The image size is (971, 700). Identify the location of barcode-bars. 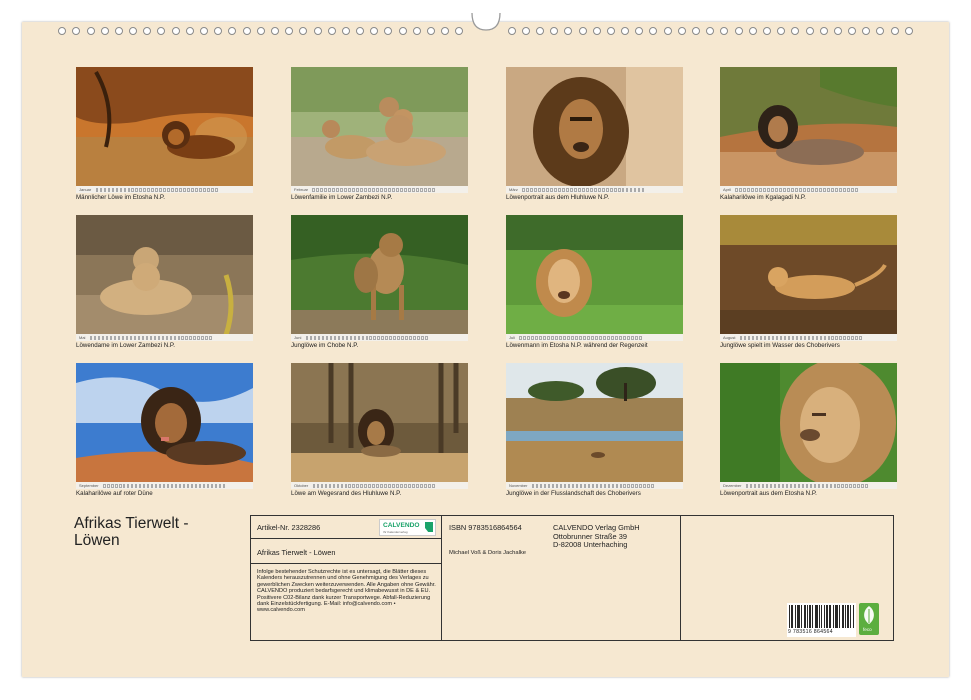
(821, 616).